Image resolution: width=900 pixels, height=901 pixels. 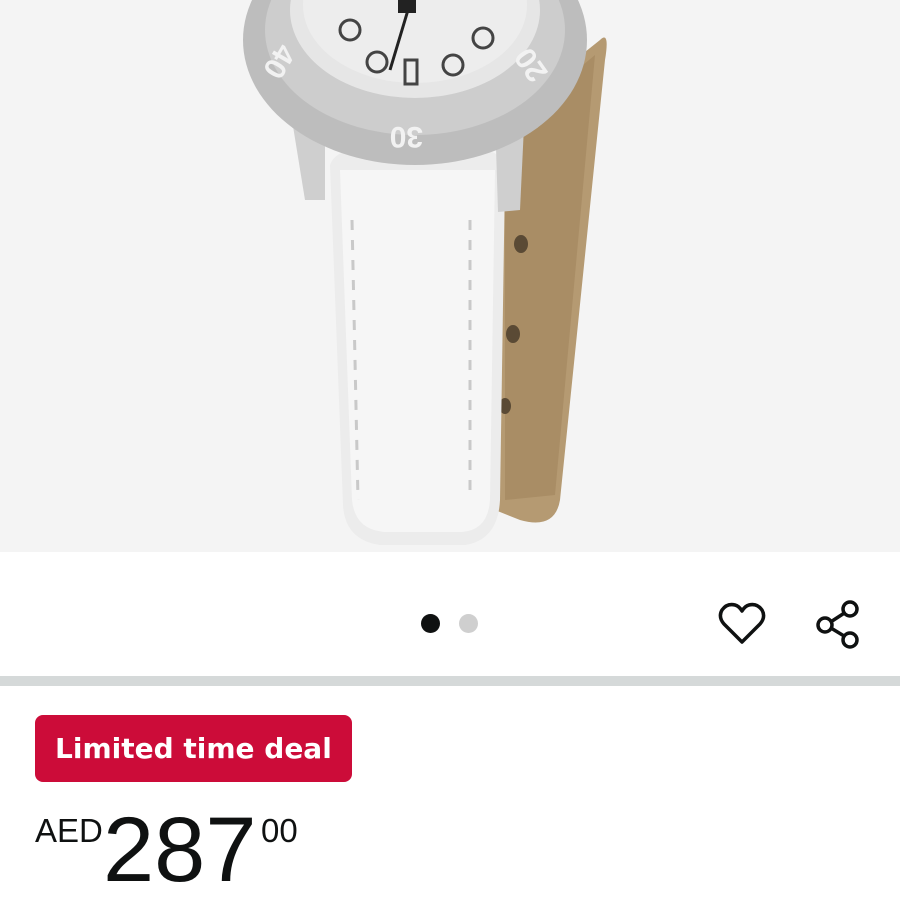 I want to click on gallery-dot, so click(x=468, y=623).